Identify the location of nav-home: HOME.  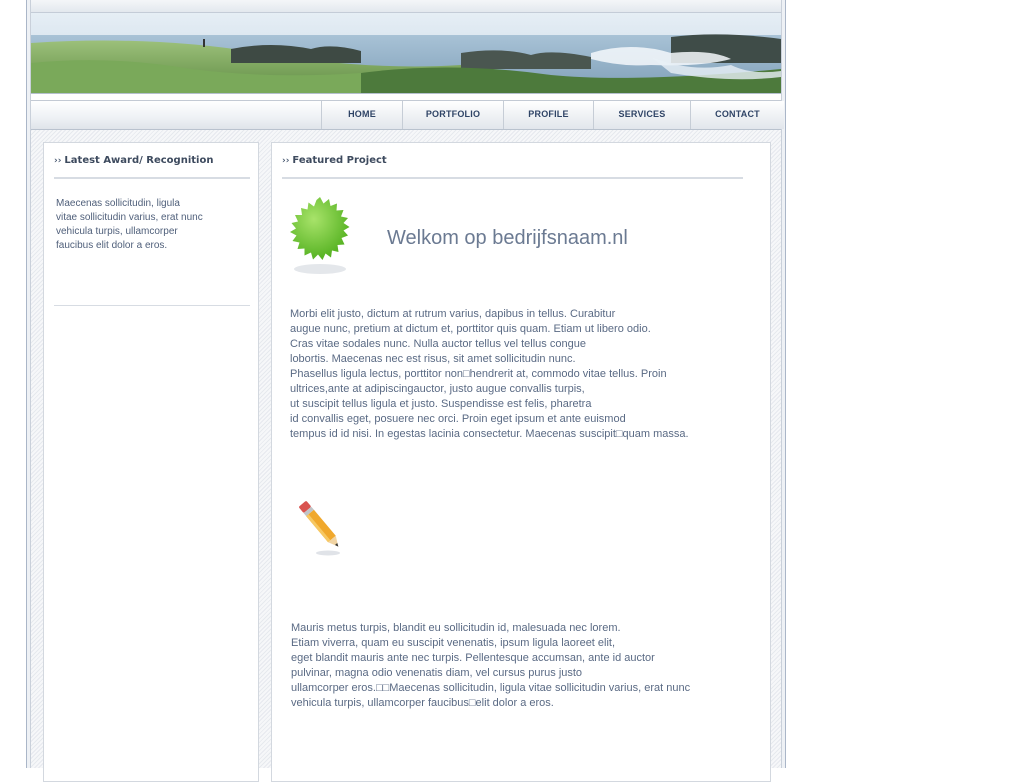
(361, 115).